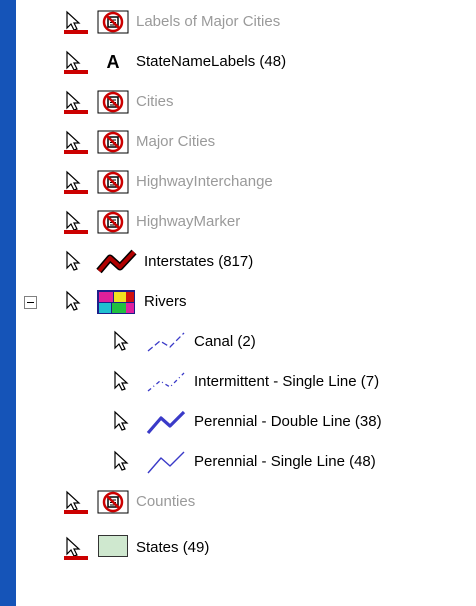 The width and height of the screenshot is (476, 606). What do you see at coordinates (204, 181) in the screenshot?
I see `layer-label: HighwayInterchange` at bounding box center [204, 181].